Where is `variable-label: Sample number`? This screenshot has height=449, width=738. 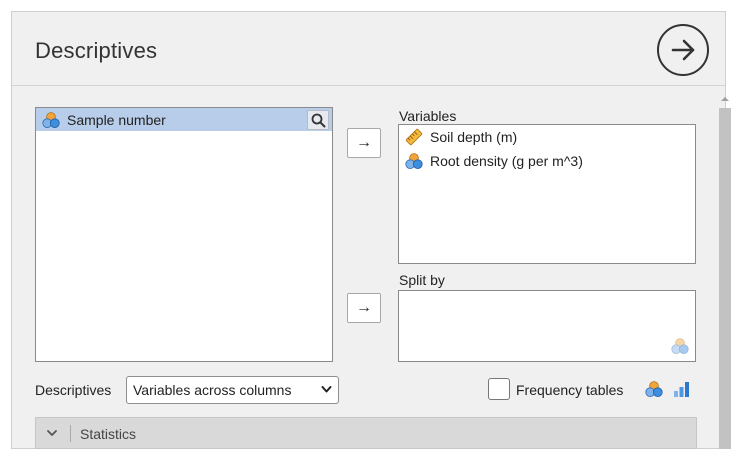
variable-label: Sample number is located at coordinates (116, 119).